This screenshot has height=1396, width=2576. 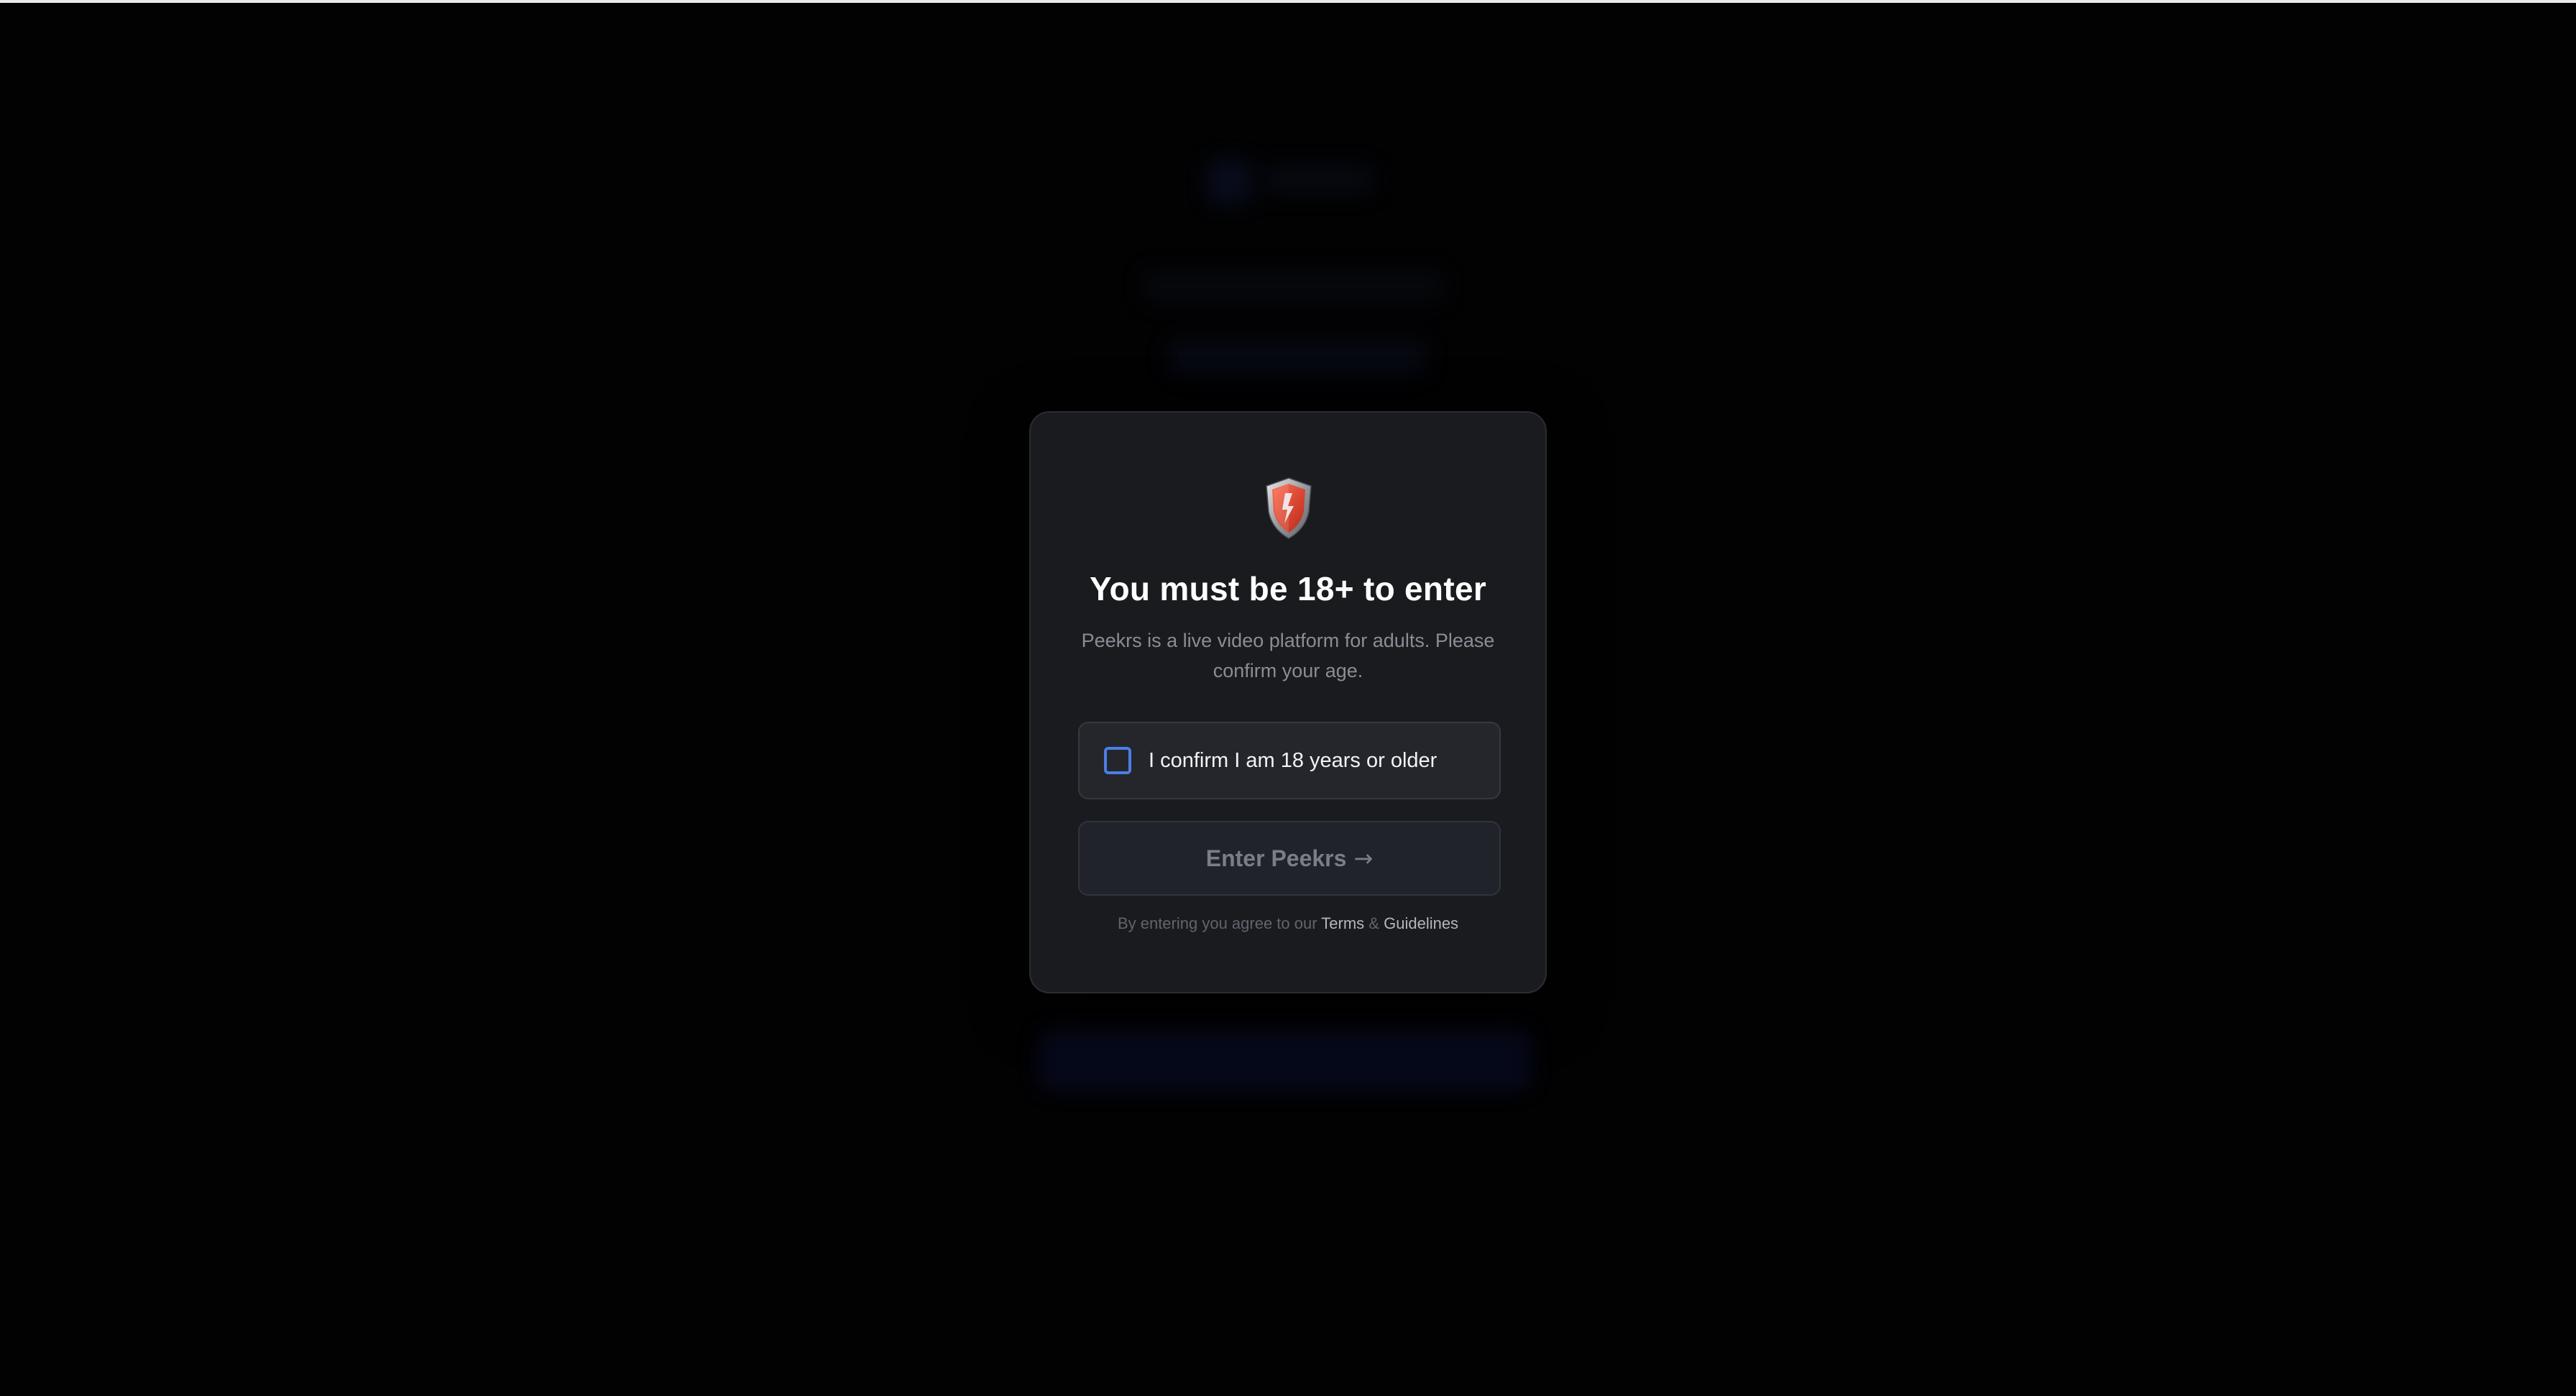 I want to click on age-confirm-checkbox, so click(x=1117, y=761).